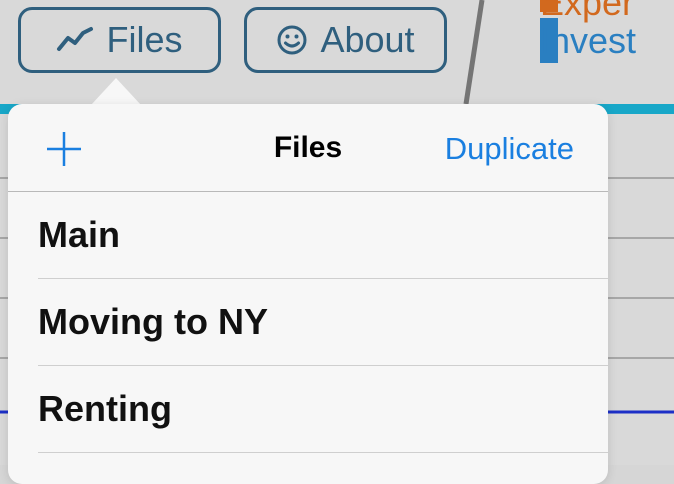  I want to click on about-button: About, so click(345, 40).